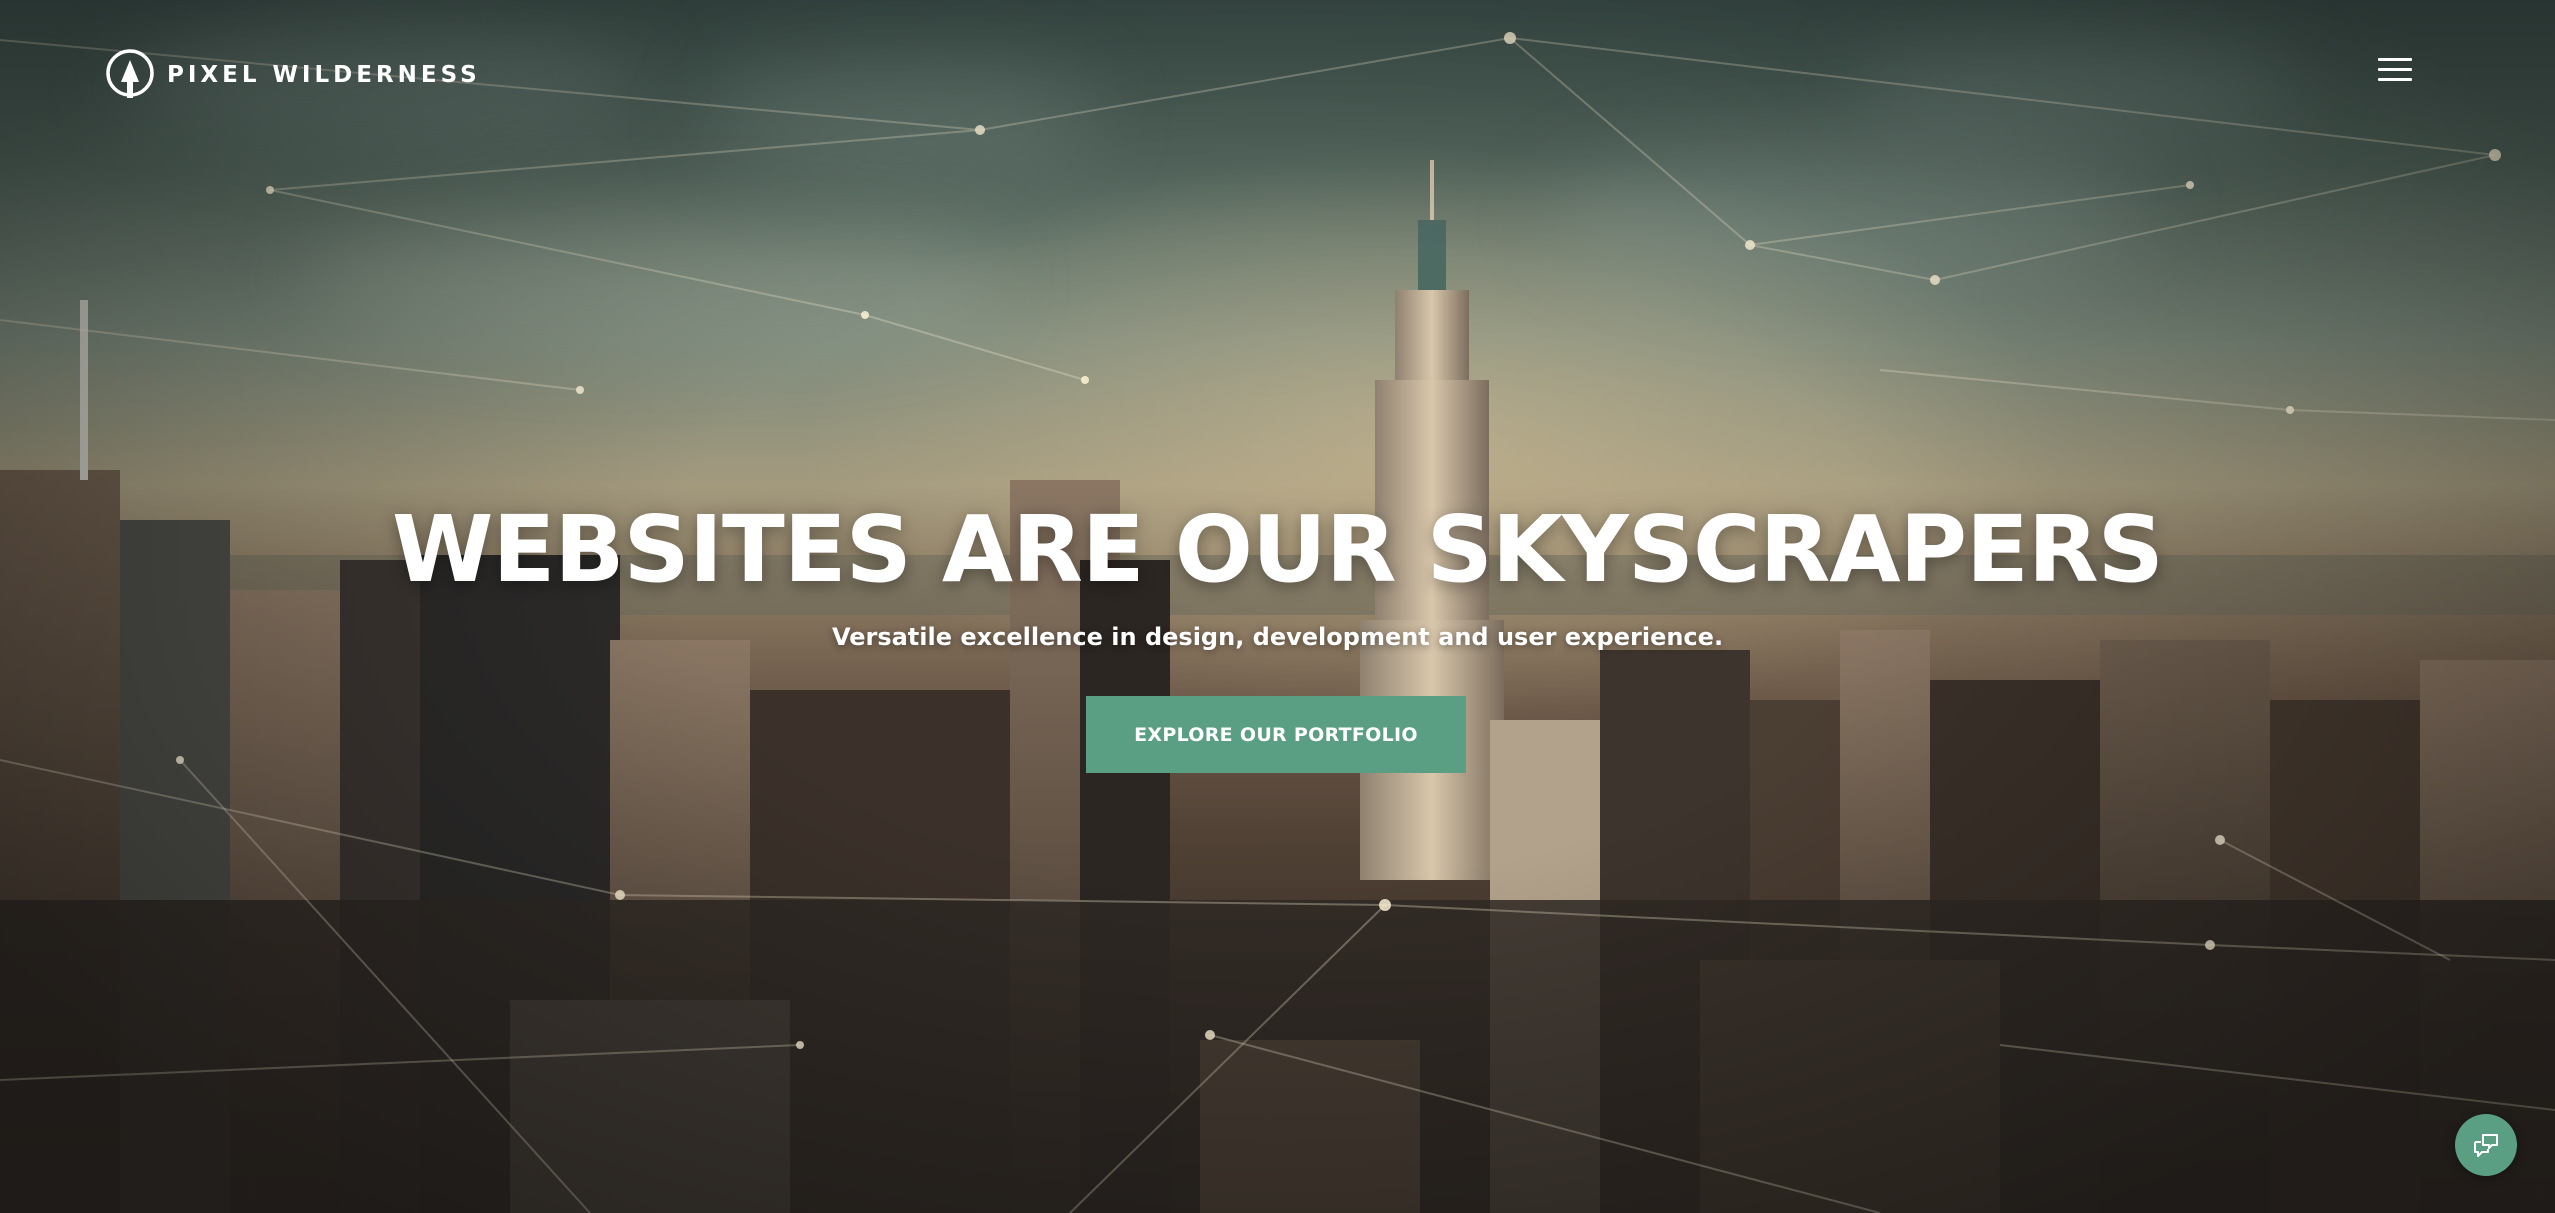  I want to click on hamburger-menu-icon, so click(2395, 71).